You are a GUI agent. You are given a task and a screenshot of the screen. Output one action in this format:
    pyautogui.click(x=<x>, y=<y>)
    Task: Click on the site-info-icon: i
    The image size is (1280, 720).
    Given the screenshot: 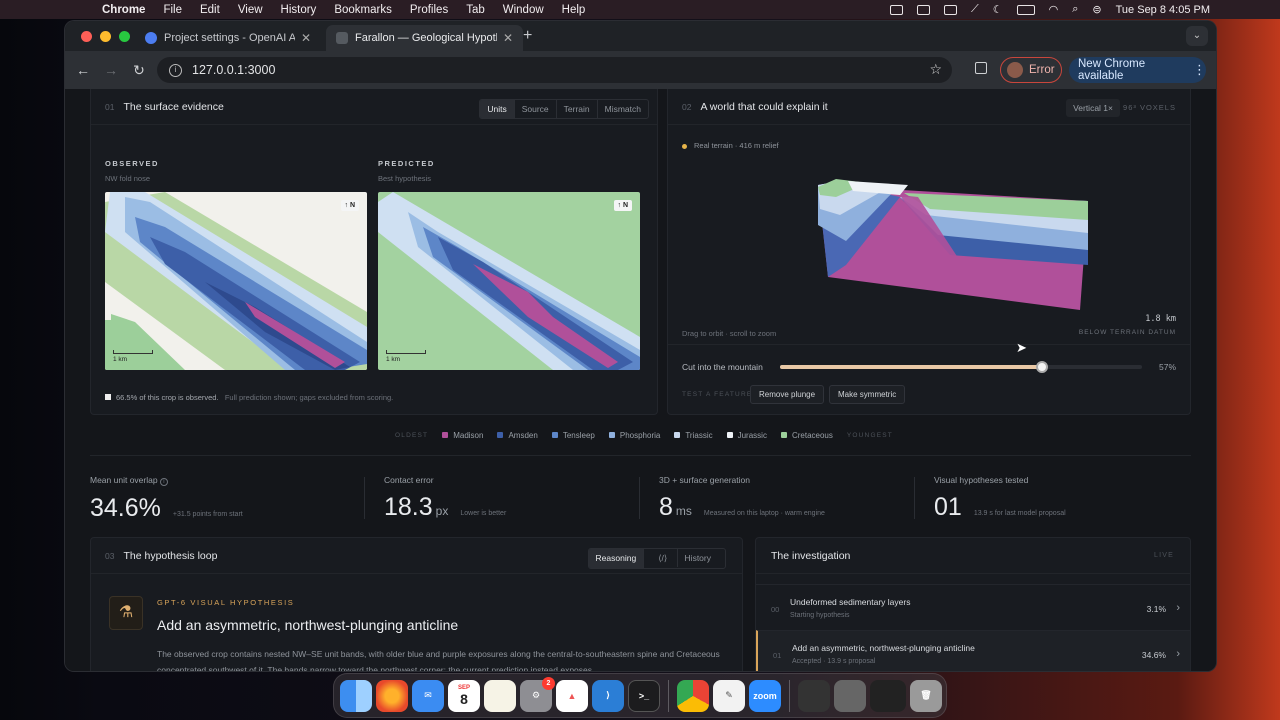 What is the action you would take?
    pyautogui.click(x=175, y=70)
    